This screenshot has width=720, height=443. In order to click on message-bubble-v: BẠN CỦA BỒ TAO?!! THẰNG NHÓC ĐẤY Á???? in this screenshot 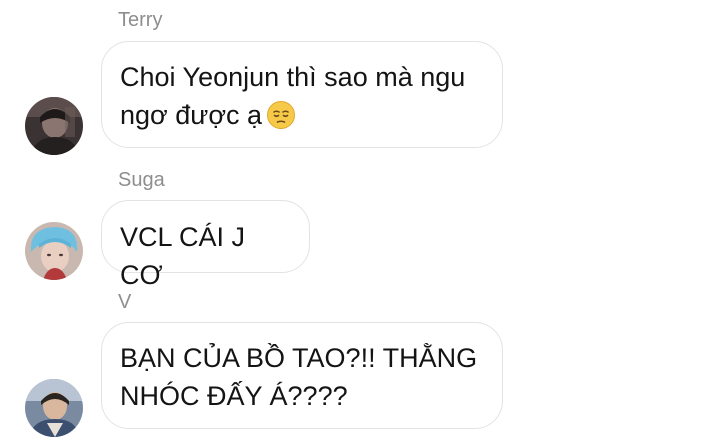, I will do `click(302, 375)`.